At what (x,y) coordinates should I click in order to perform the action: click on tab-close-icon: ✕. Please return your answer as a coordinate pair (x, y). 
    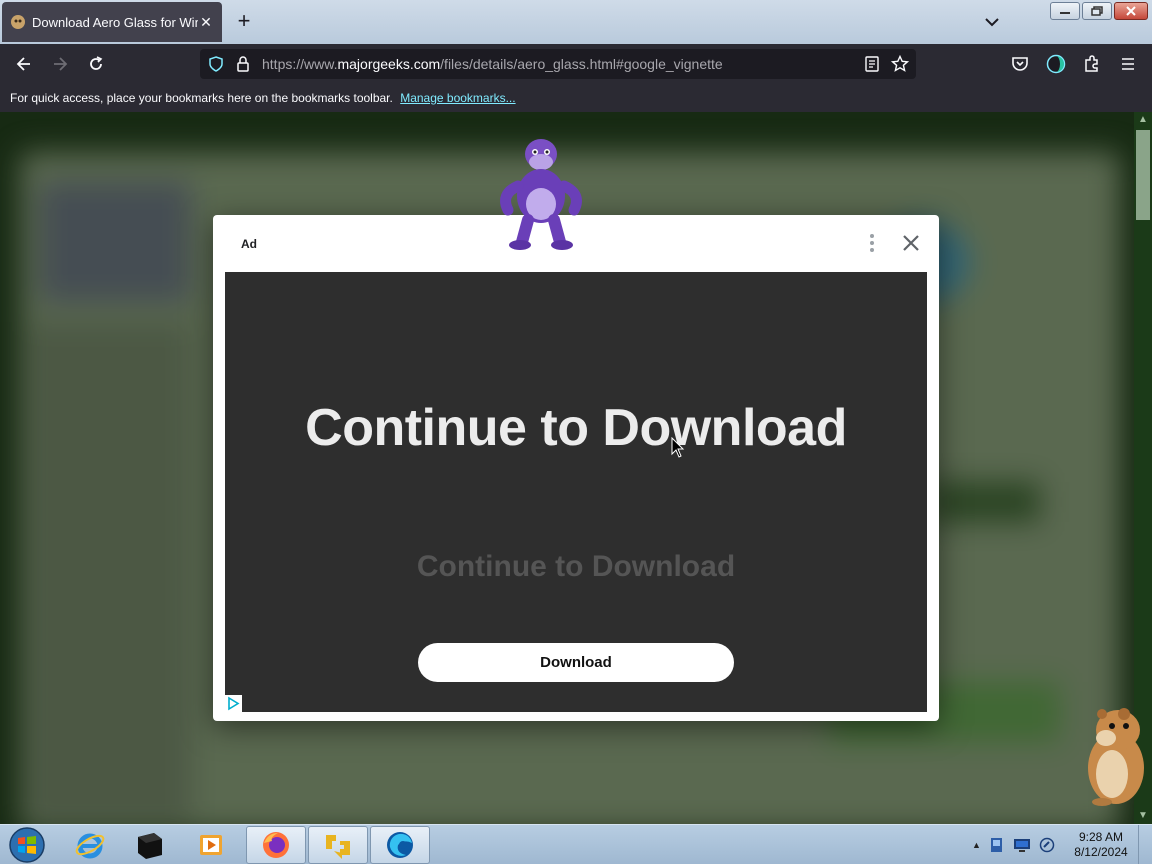
    Looking at the image, I should click on (206, 22).